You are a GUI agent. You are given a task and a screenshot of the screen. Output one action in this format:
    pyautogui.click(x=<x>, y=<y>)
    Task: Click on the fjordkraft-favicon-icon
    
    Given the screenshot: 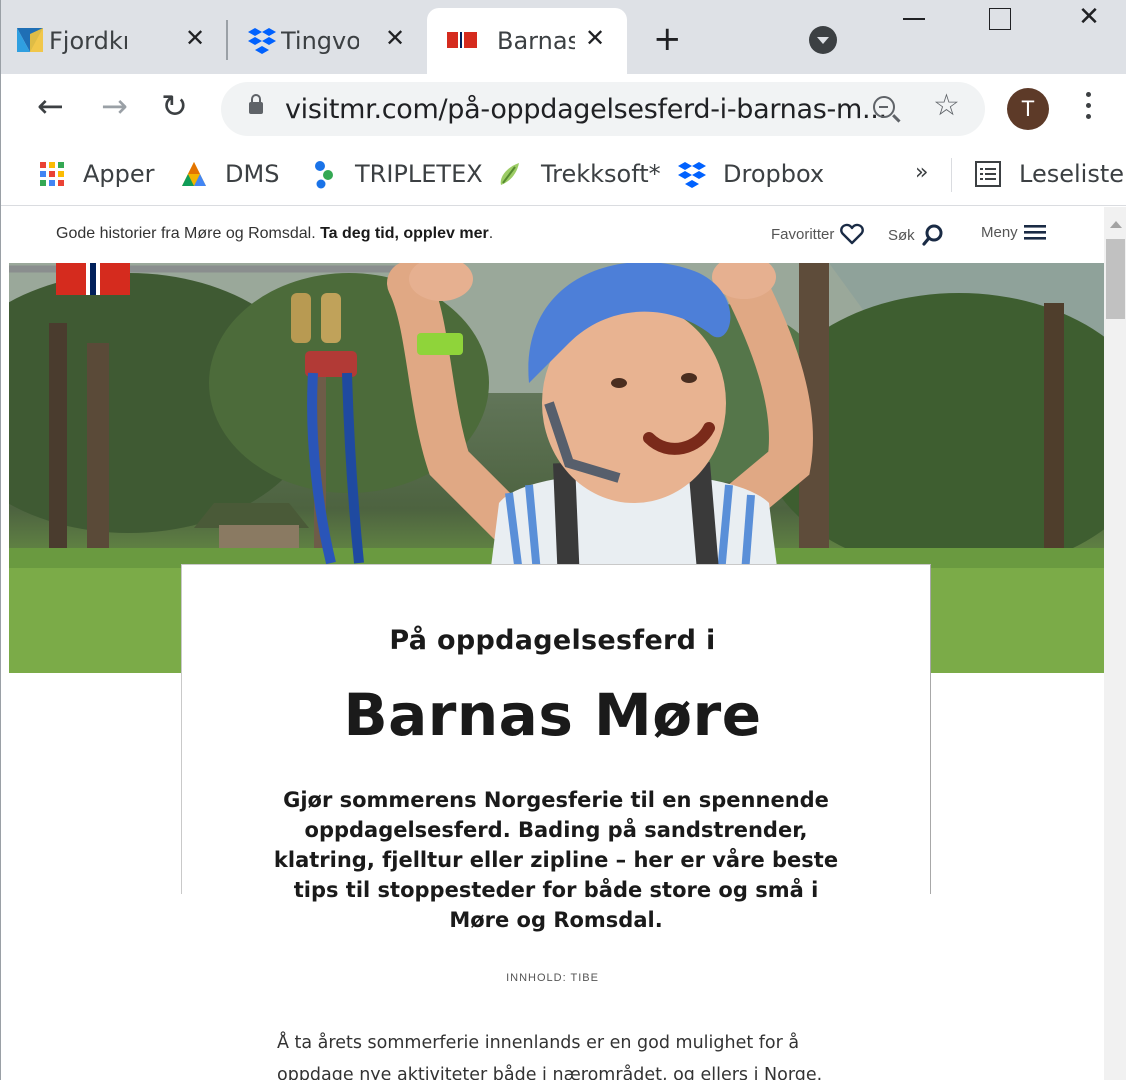 What is the action you would take?
    pyautogui.click(x=30, y=40)
    